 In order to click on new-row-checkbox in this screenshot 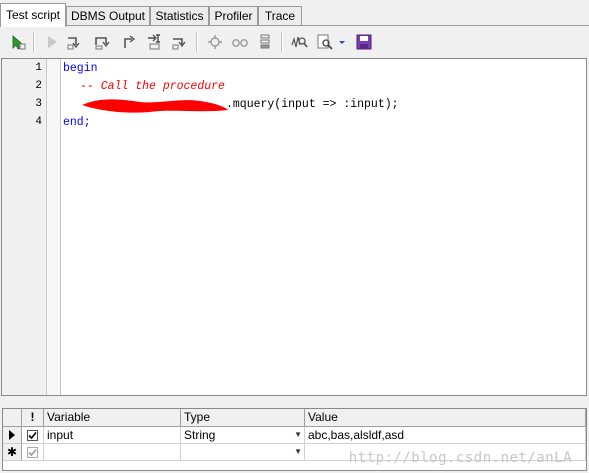, I will do `click(32, 452)`.